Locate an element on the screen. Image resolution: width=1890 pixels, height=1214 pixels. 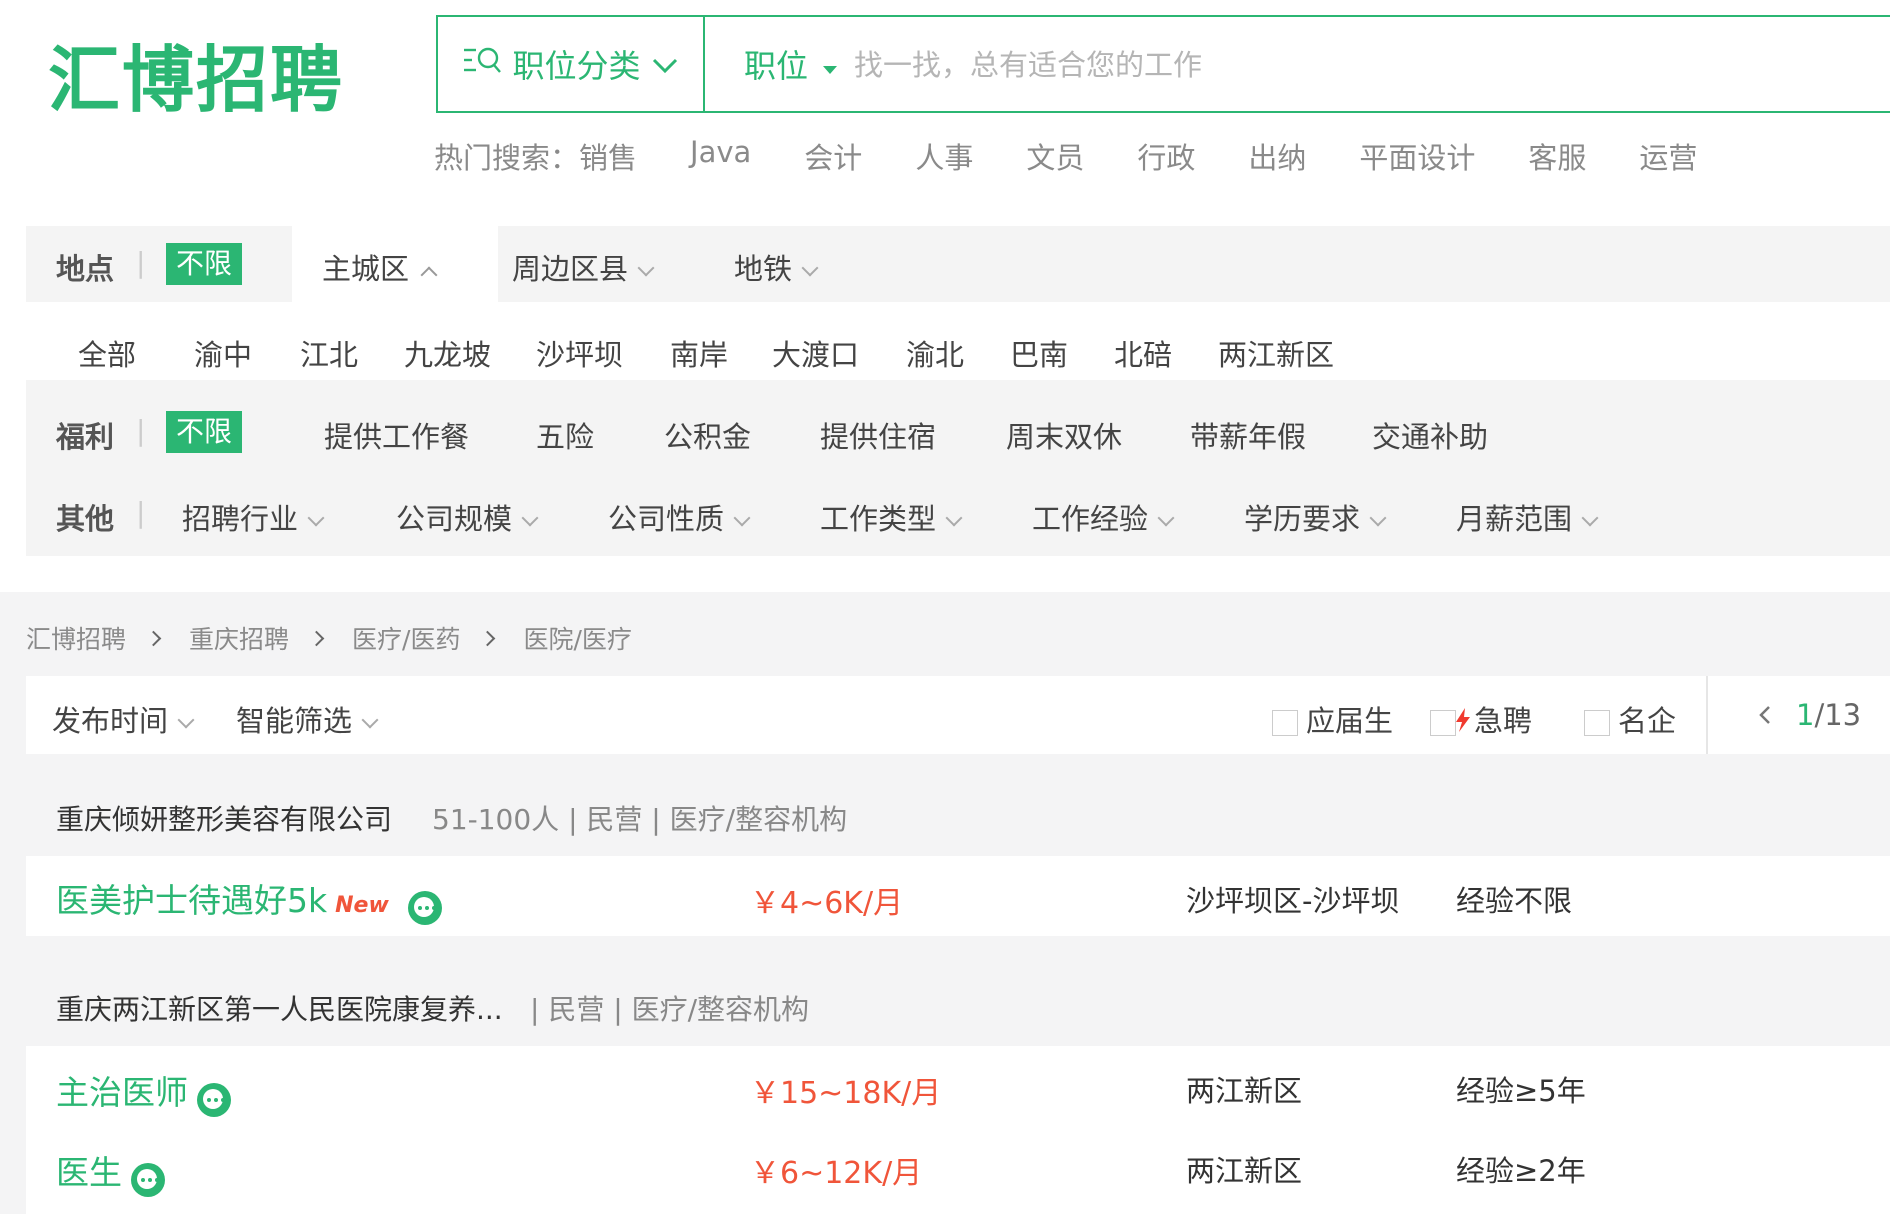
hot-keyword: 客服 is located at coordinates (1557, 156).